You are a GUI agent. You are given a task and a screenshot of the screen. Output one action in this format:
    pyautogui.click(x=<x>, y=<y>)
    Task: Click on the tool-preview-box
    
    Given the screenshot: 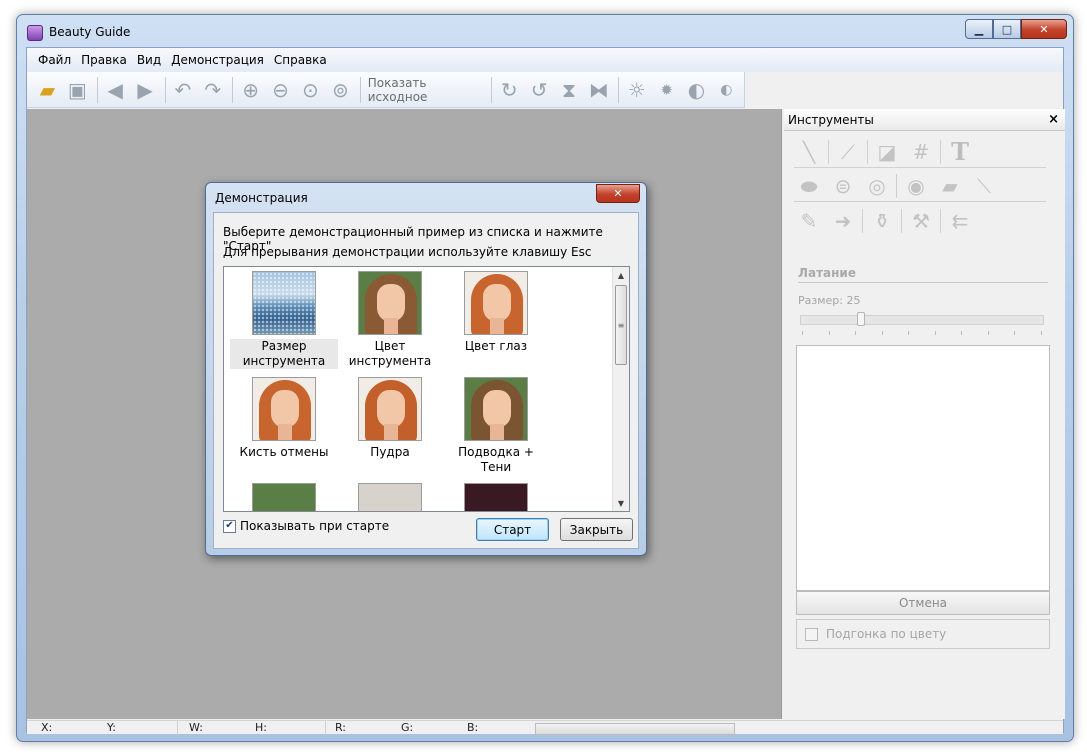 What is the action you would take?
    pyautogui.click(x=923, y=468)
    